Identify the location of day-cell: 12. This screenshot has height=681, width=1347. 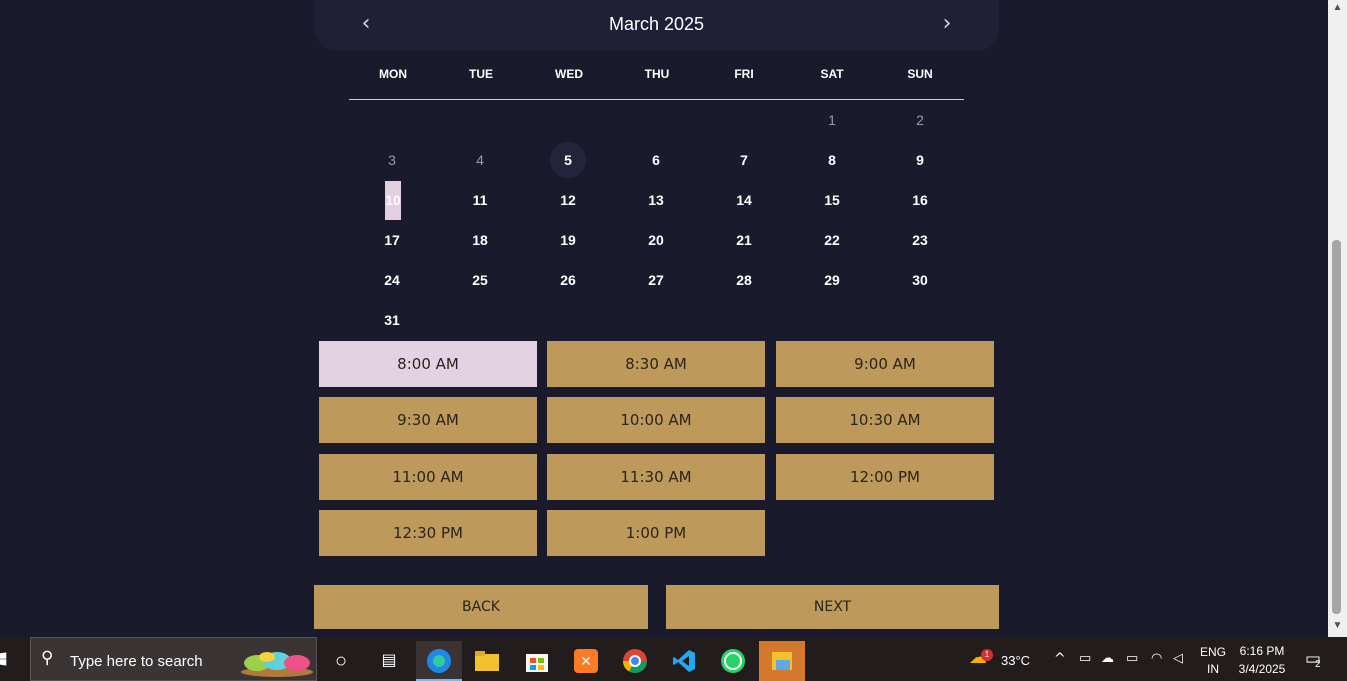
(568, 200).